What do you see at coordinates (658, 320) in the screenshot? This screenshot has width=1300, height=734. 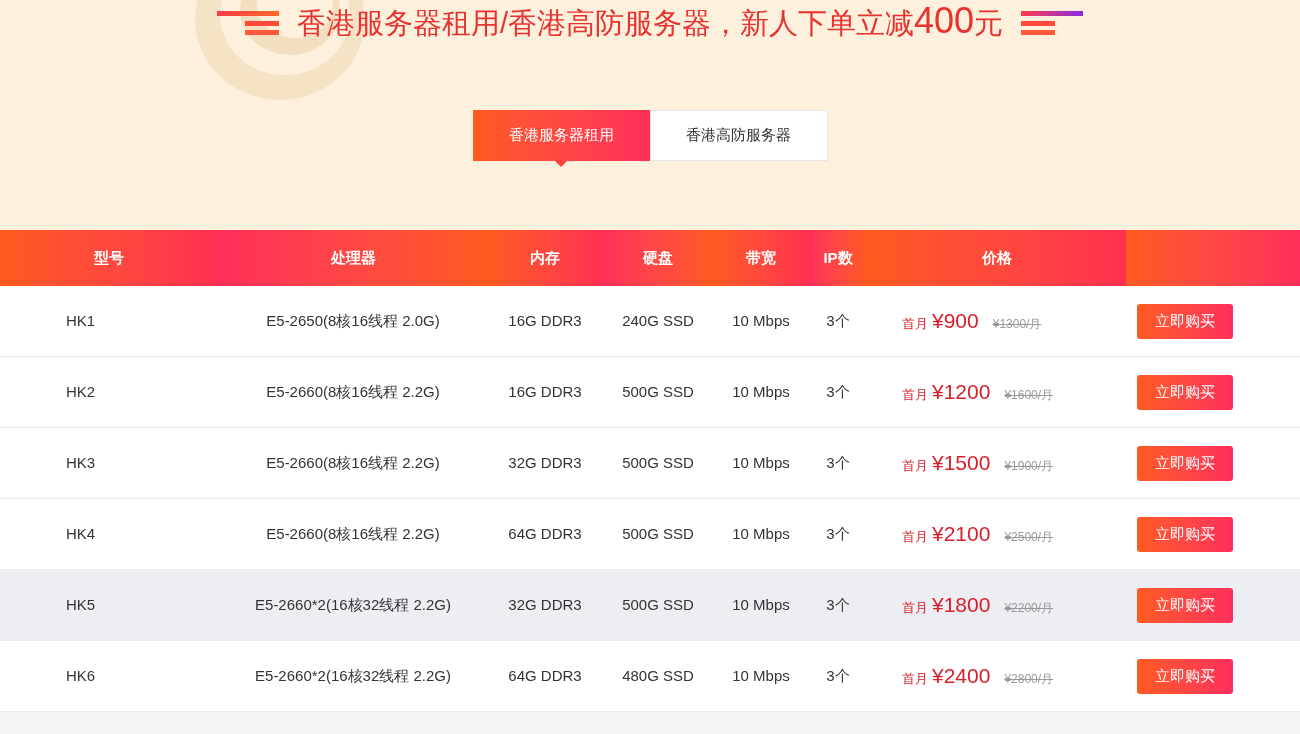 I see `table-cell-text: 240G SSD` at bounding box center [658, 320].